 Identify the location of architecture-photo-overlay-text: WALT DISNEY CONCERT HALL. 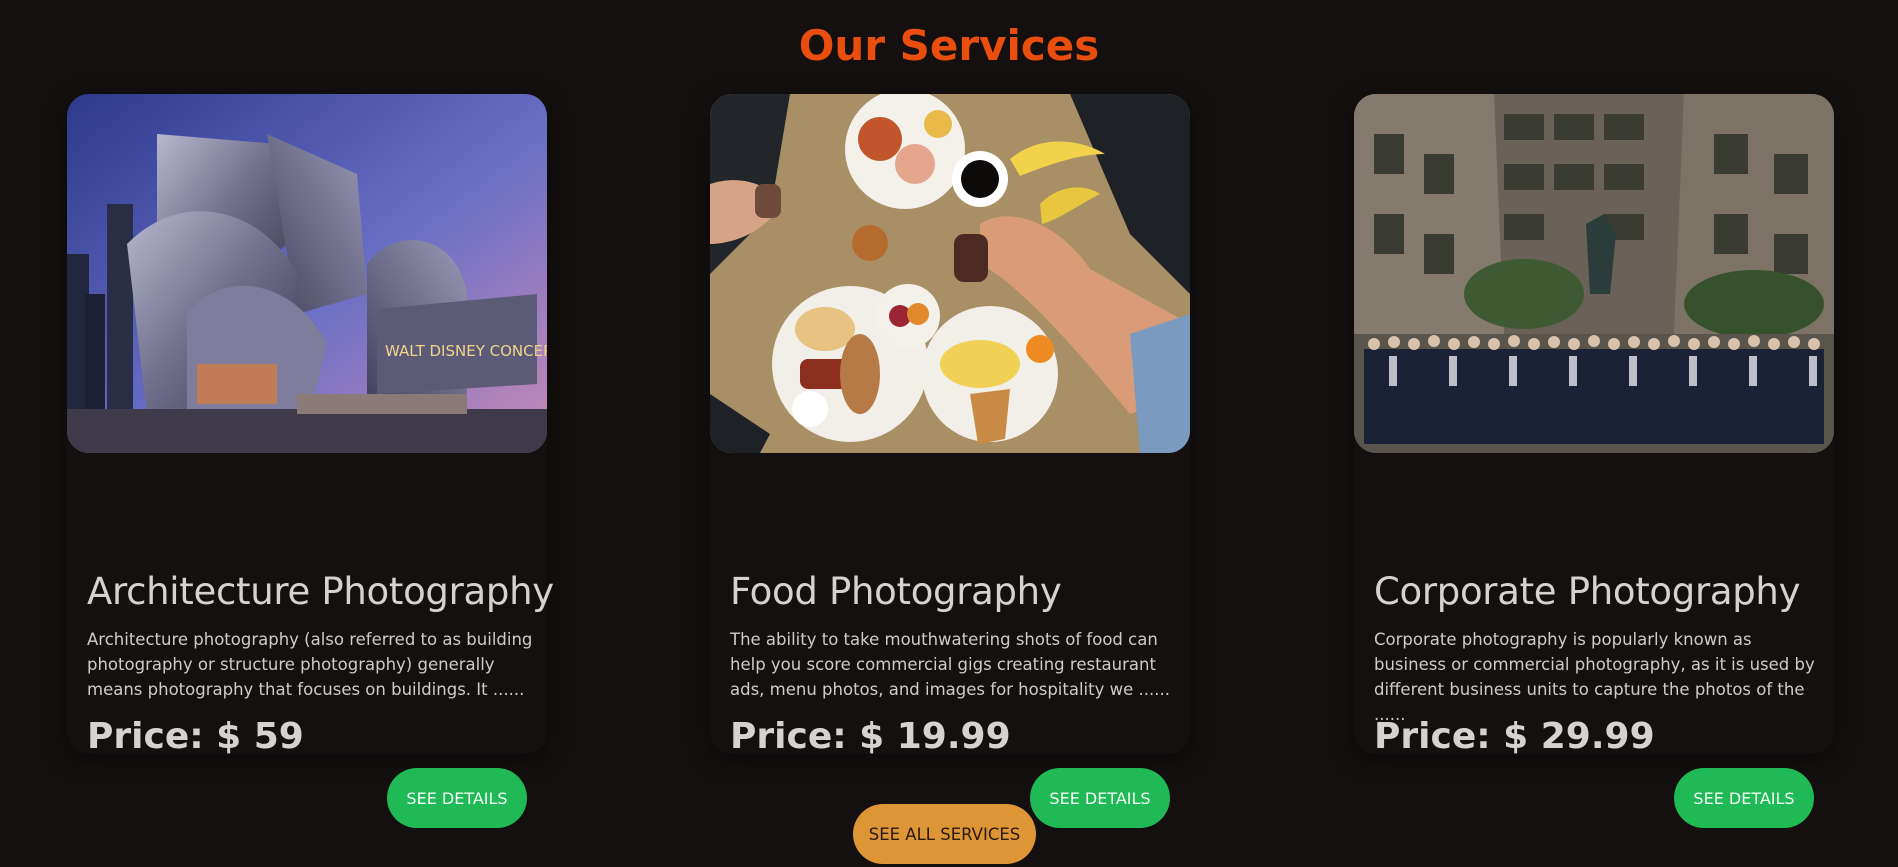
(466, 351).